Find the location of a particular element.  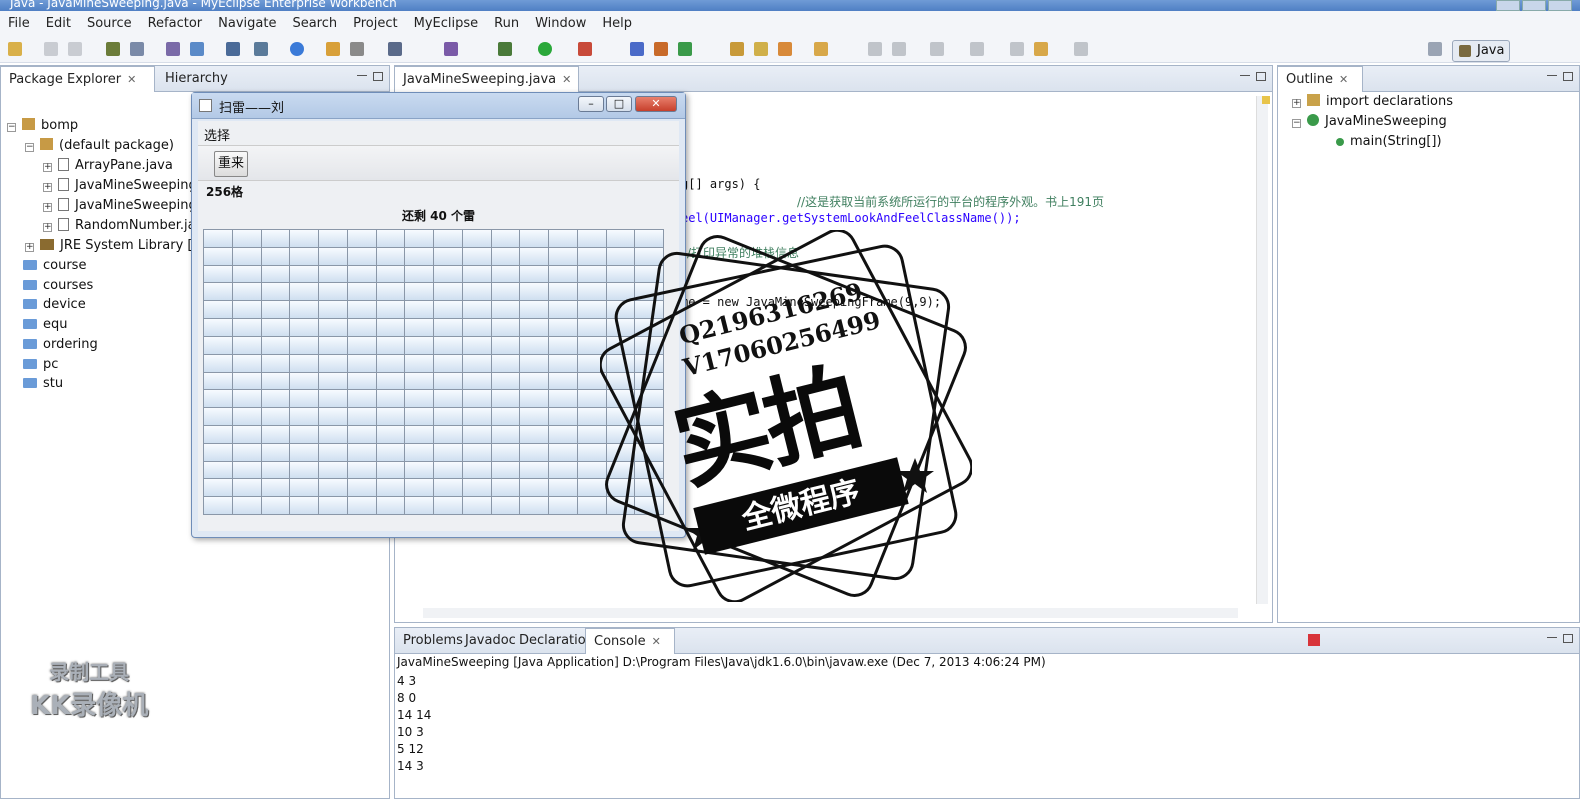

warning-marker-icon is located at coordinates (1266, 100).